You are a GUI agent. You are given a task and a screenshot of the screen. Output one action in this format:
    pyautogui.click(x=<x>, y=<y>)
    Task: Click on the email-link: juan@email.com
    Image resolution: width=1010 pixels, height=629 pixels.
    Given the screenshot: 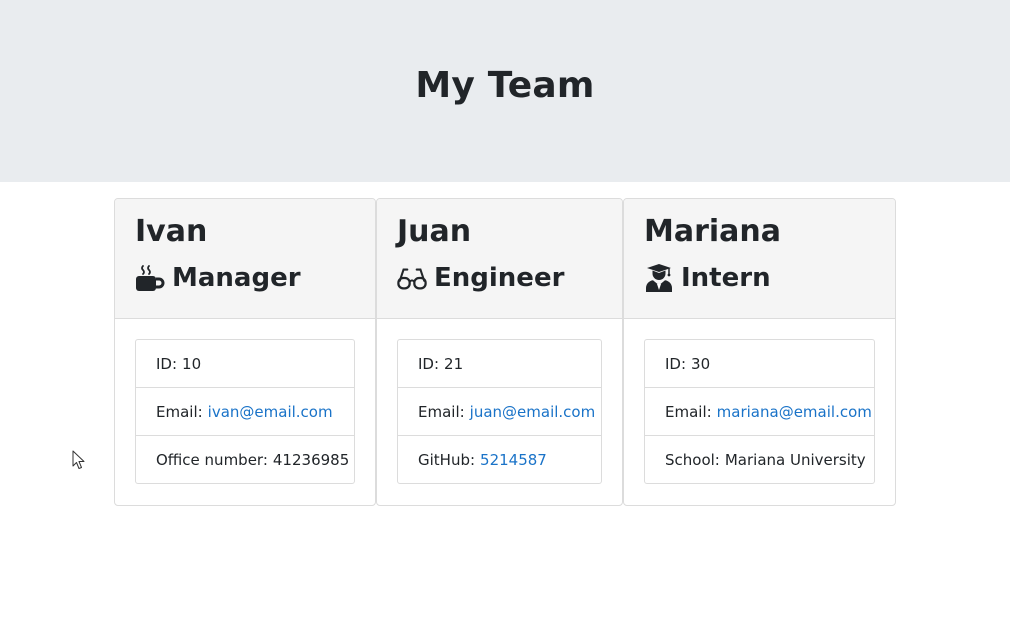 What is the action you would take?
    pyautogui.click(x=533, y=412)
    